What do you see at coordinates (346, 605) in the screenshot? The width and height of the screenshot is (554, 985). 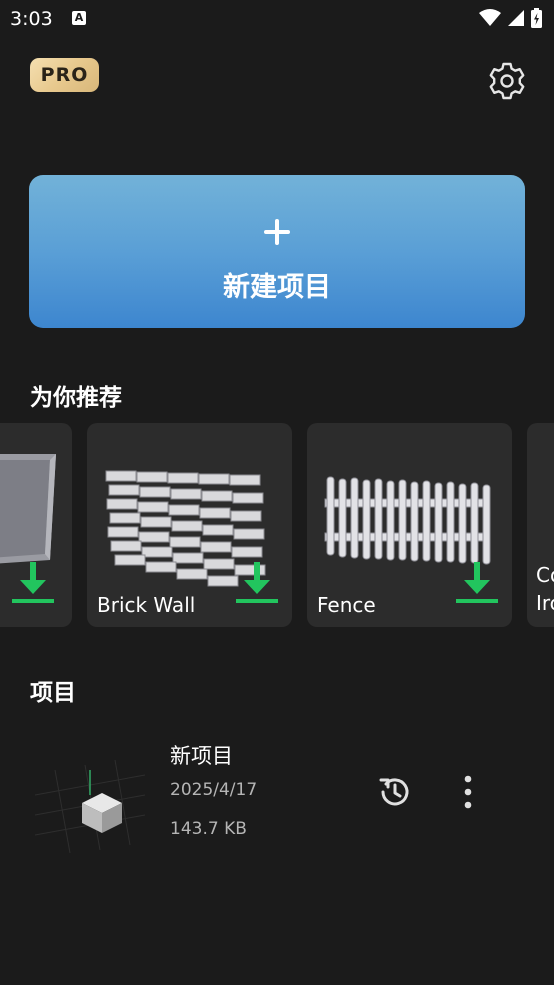 I see `recommend-card-label: Fence` at bounding box center [346, 605].